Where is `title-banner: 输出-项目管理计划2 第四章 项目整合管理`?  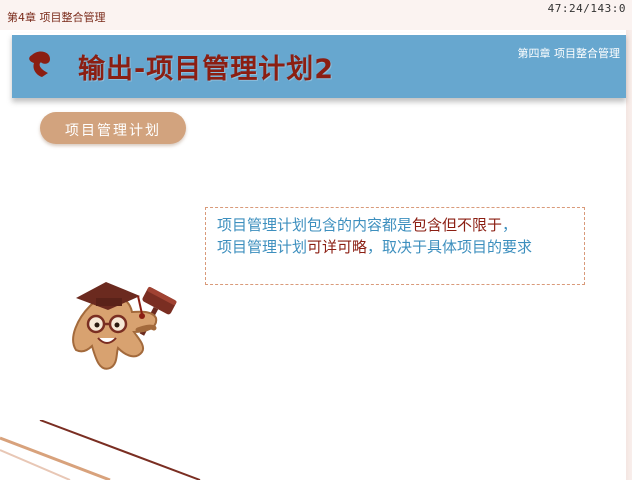
title-banner: 输出-项目管理计划2 第四章 项目整合管理 is located at coordinates (319, 65).